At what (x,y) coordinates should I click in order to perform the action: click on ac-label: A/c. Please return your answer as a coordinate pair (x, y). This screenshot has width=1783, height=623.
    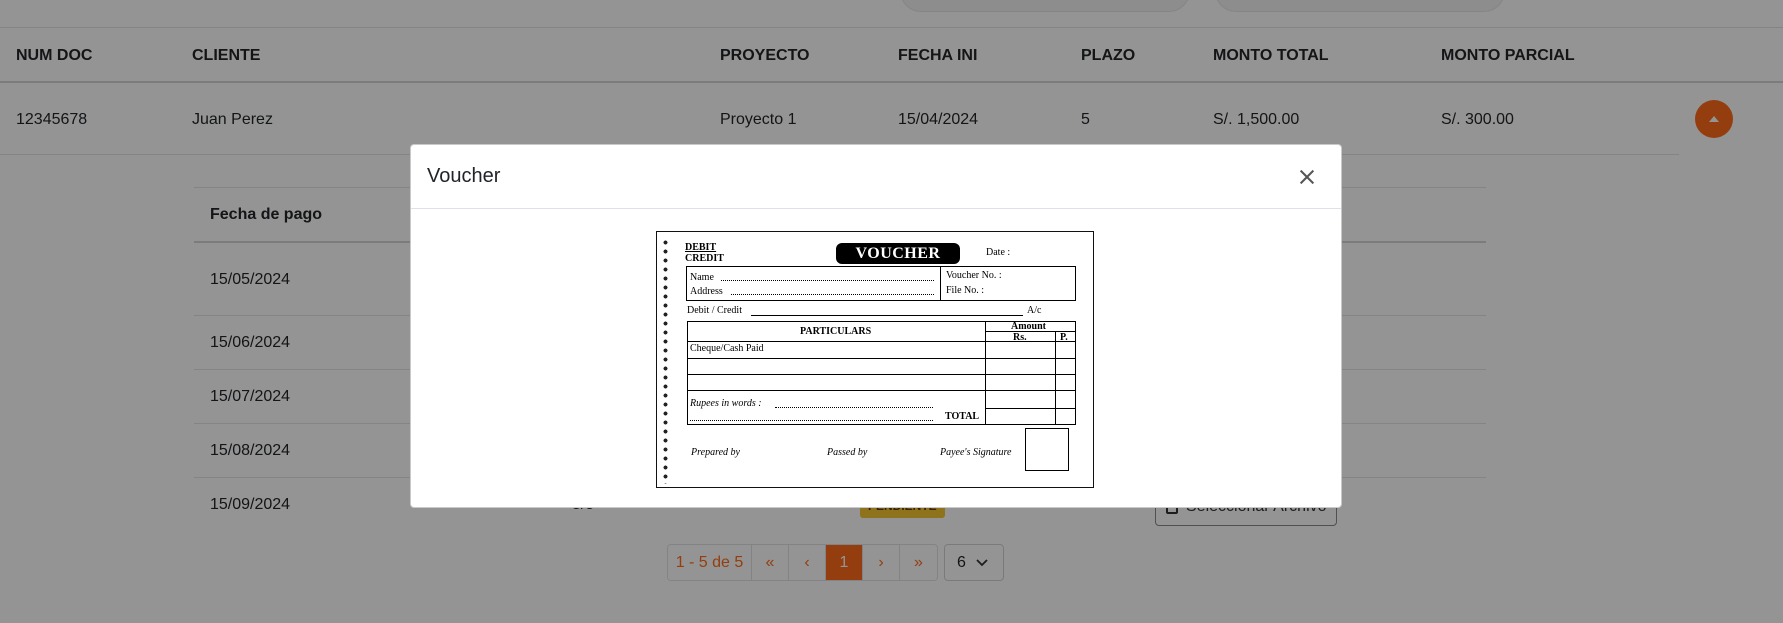
    Looking at the image, I should click on (1034, 310).